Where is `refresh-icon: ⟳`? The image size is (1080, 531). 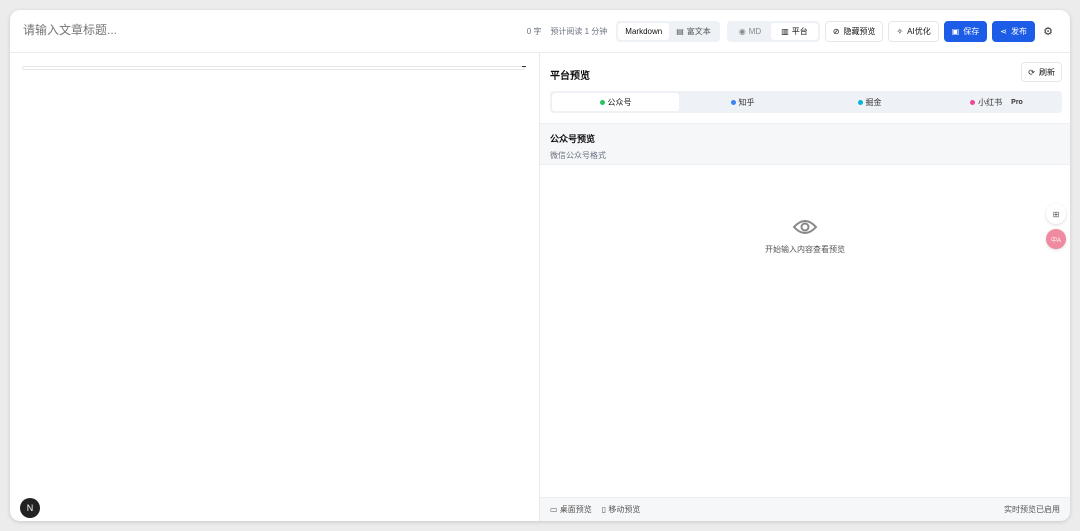 refresh-icon: ⟳ is located at coordinates (1031, 72).